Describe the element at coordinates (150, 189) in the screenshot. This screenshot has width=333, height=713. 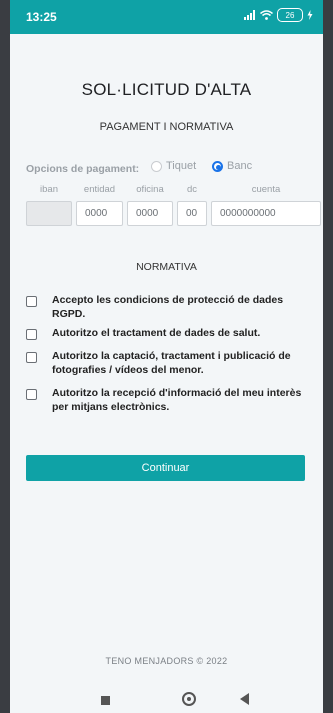
I see `oficina-header: oficina` at that location.